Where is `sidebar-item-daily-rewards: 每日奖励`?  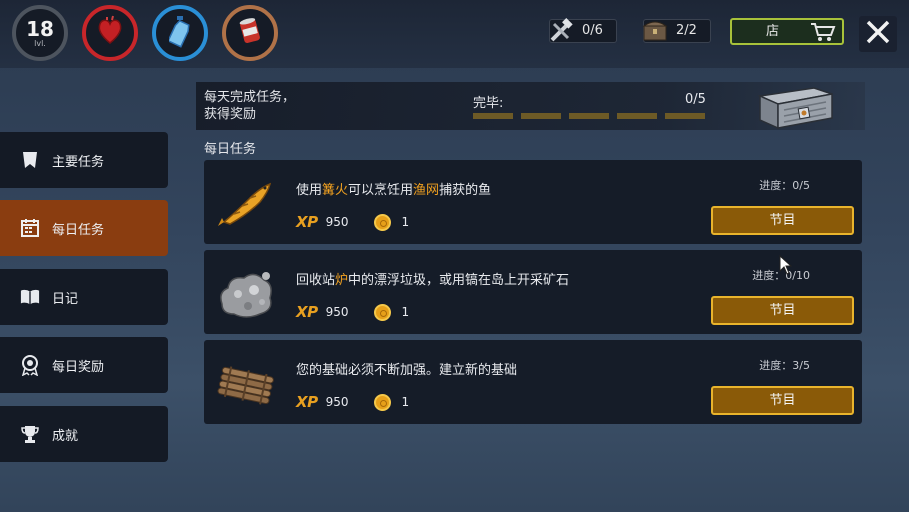
sidebar-item-daily-rewards: 每日奖励 is located at coordinates (84, 365).